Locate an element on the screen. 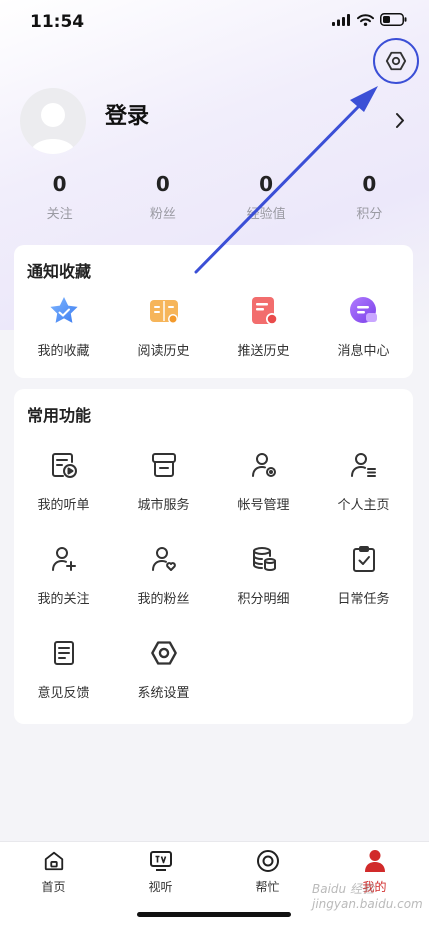 This screenshot has width=429, height=927. stat-label: 关注 is located at coordinates (59, 214).